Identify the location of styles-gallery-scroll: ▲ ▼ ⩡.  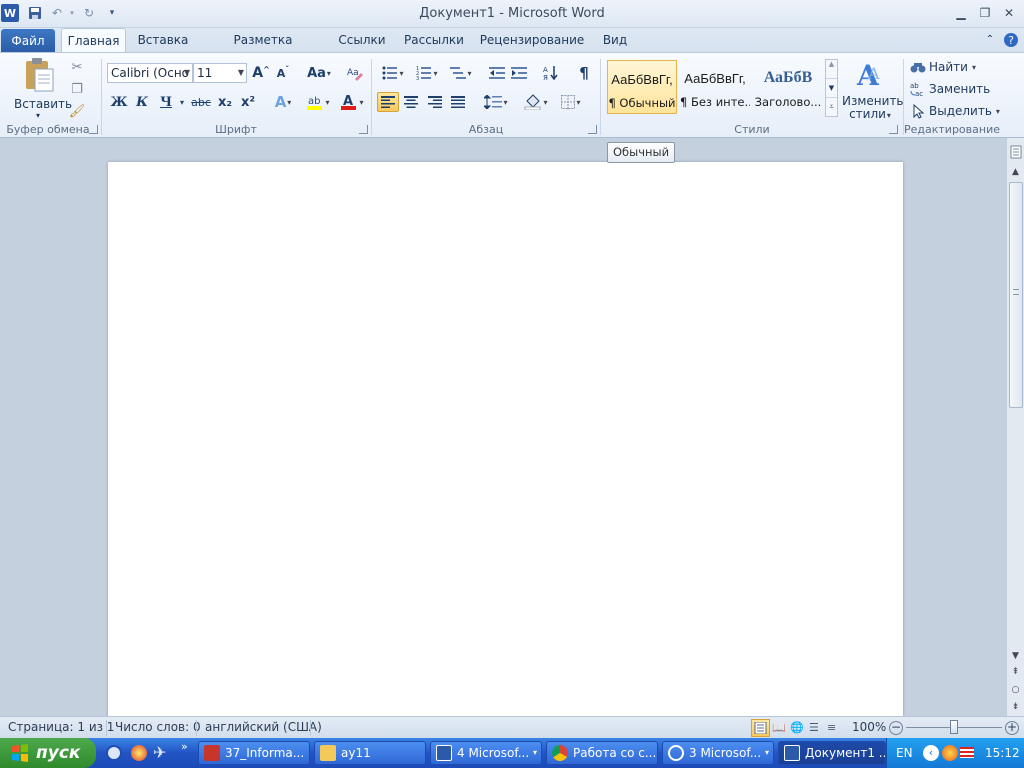
(831, 88).